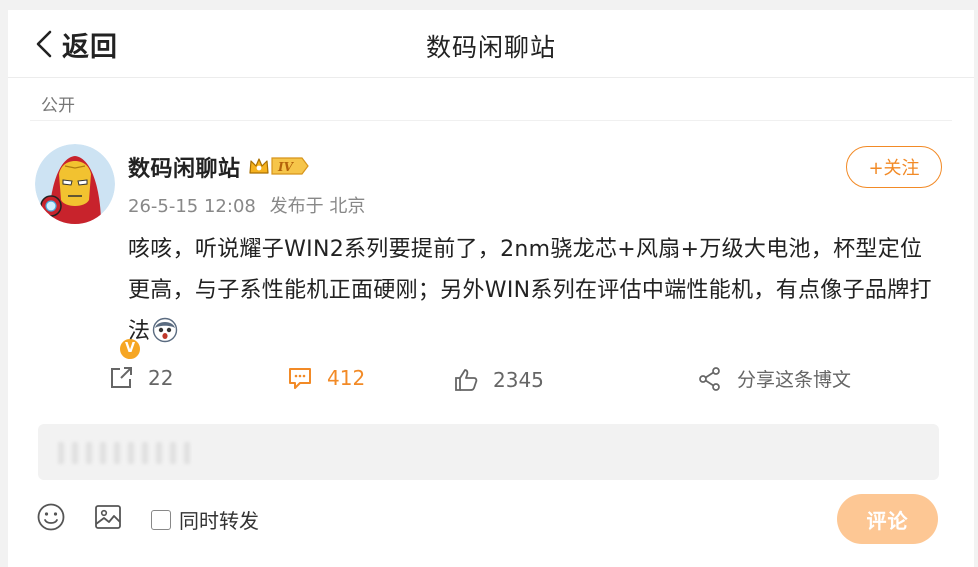  What do you see at coordinates (219, 521) in the screenshot?
I see `same-time-repost-label: 同时转发` at bounding box center [219, 521].